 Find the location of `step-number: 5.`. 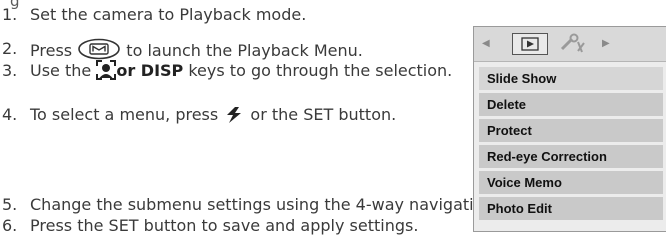

step-number: 5. is located at coordinates (10, 204).